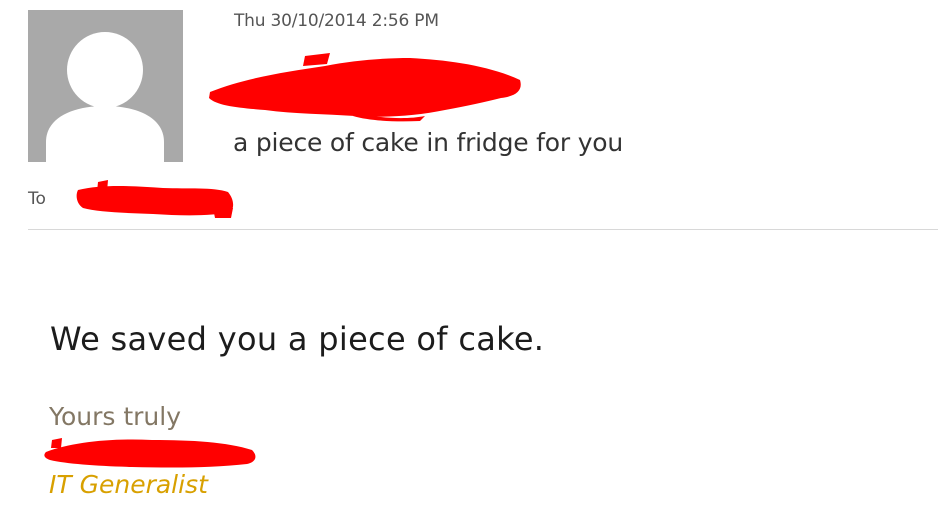 The width and height of the screenshot is (938, 510). What do you see at coordinates (128, 484) in the screenshot?
I see `signature-job-title: IT Generalist` at bounding box center [128, 484].